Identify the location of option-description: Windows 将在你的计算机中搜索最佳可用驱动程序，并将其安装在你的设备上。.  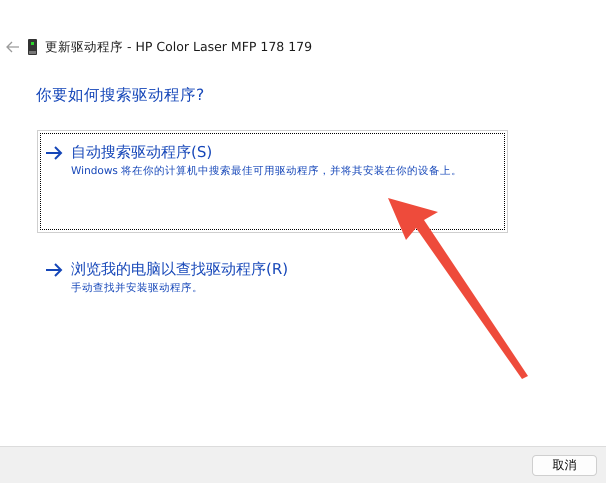
(266, 172).